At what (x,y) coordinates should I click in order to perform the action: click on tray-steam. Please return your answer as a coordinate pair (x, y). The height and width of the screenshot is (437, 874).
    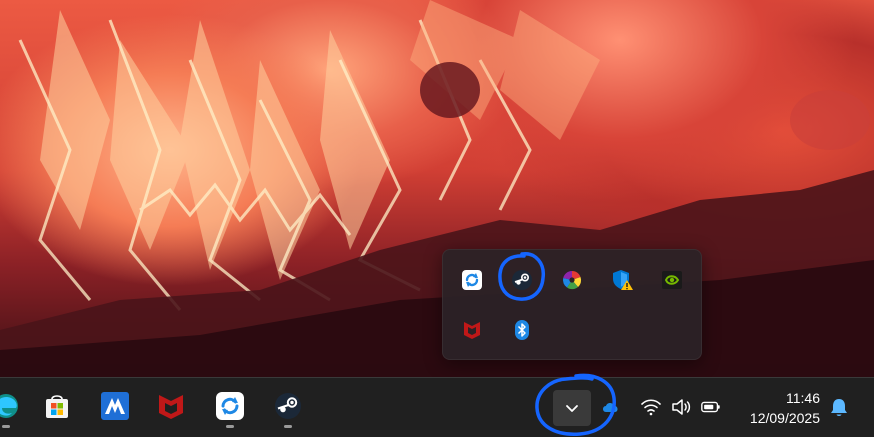
    Looking at the image, I should click on (522, 280).